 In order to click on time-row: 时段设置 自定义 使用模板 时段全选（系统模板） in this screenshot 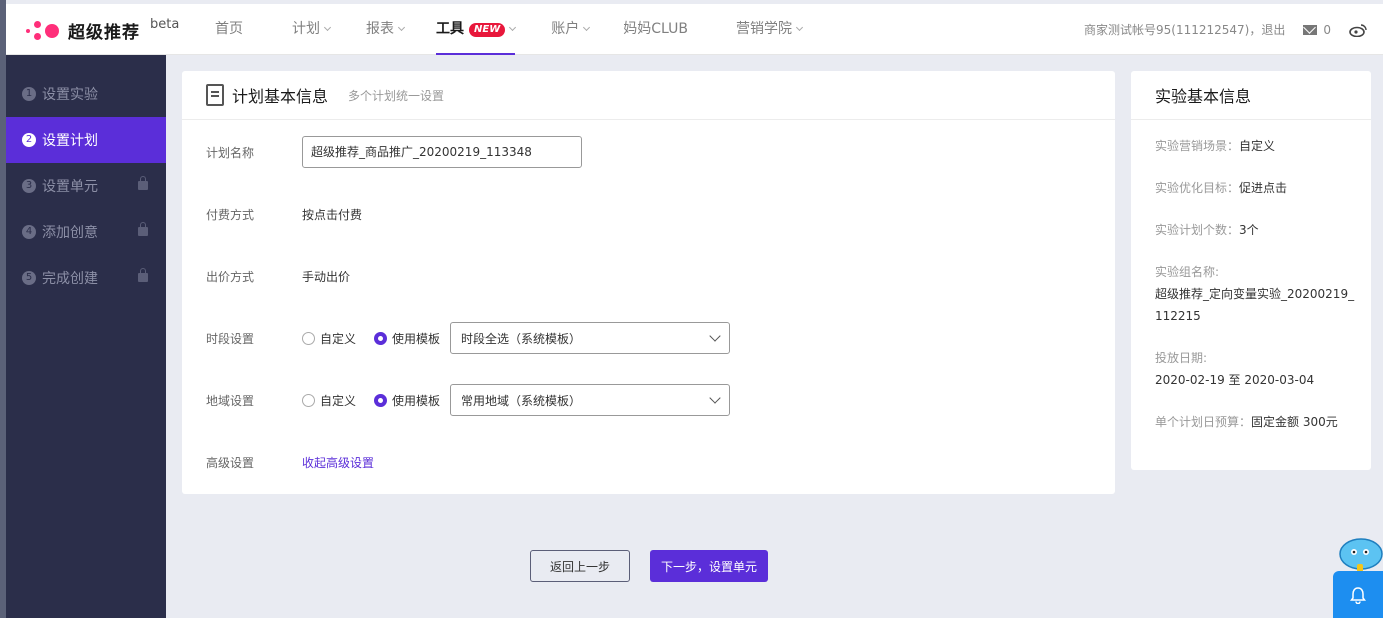, I will do `click(468, 338)`.